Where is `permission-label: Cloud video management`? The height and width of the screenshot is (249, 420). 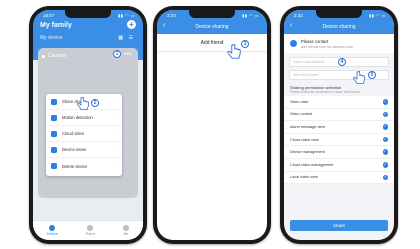
permission-label: Cloud video management is located at coordinates (312, 164).